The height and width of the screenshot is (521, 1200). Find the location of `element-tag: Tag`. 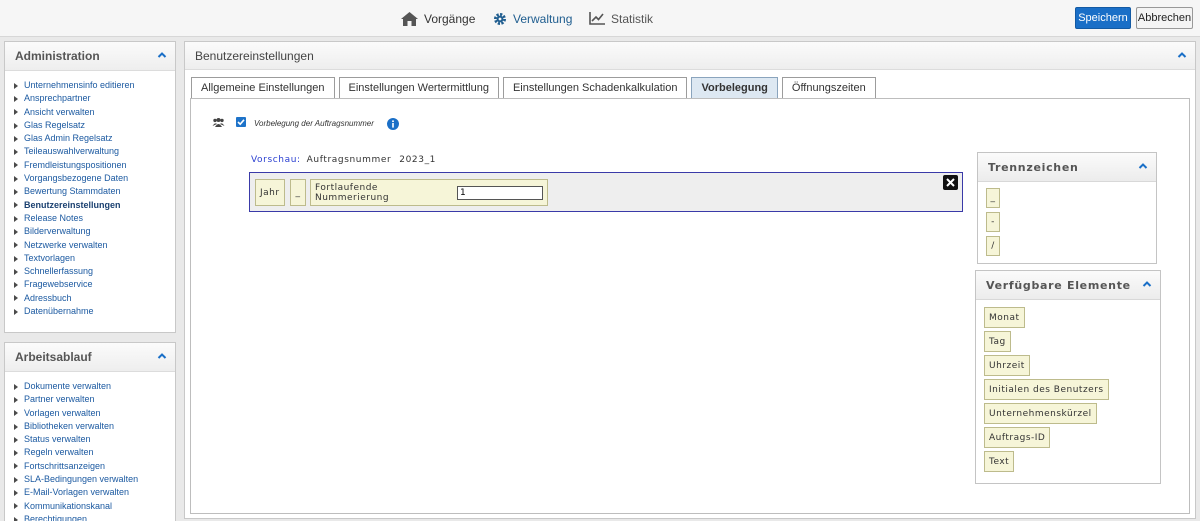

element-tag: Tag is located at coordinates (997, 341).